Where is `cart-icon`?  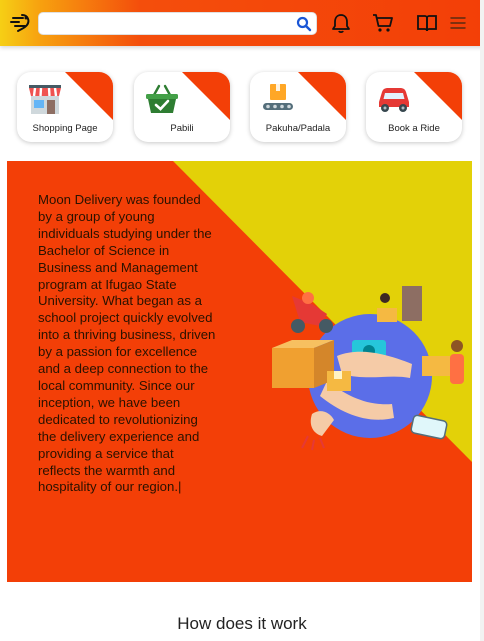
cart-icon is located at coordinates (383, 23).